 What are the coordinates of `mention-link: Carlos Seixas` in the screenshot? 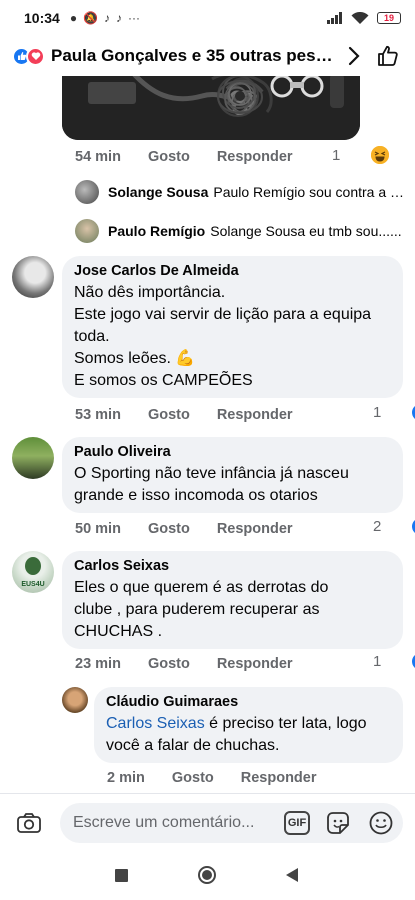 It's located at (155, 723).